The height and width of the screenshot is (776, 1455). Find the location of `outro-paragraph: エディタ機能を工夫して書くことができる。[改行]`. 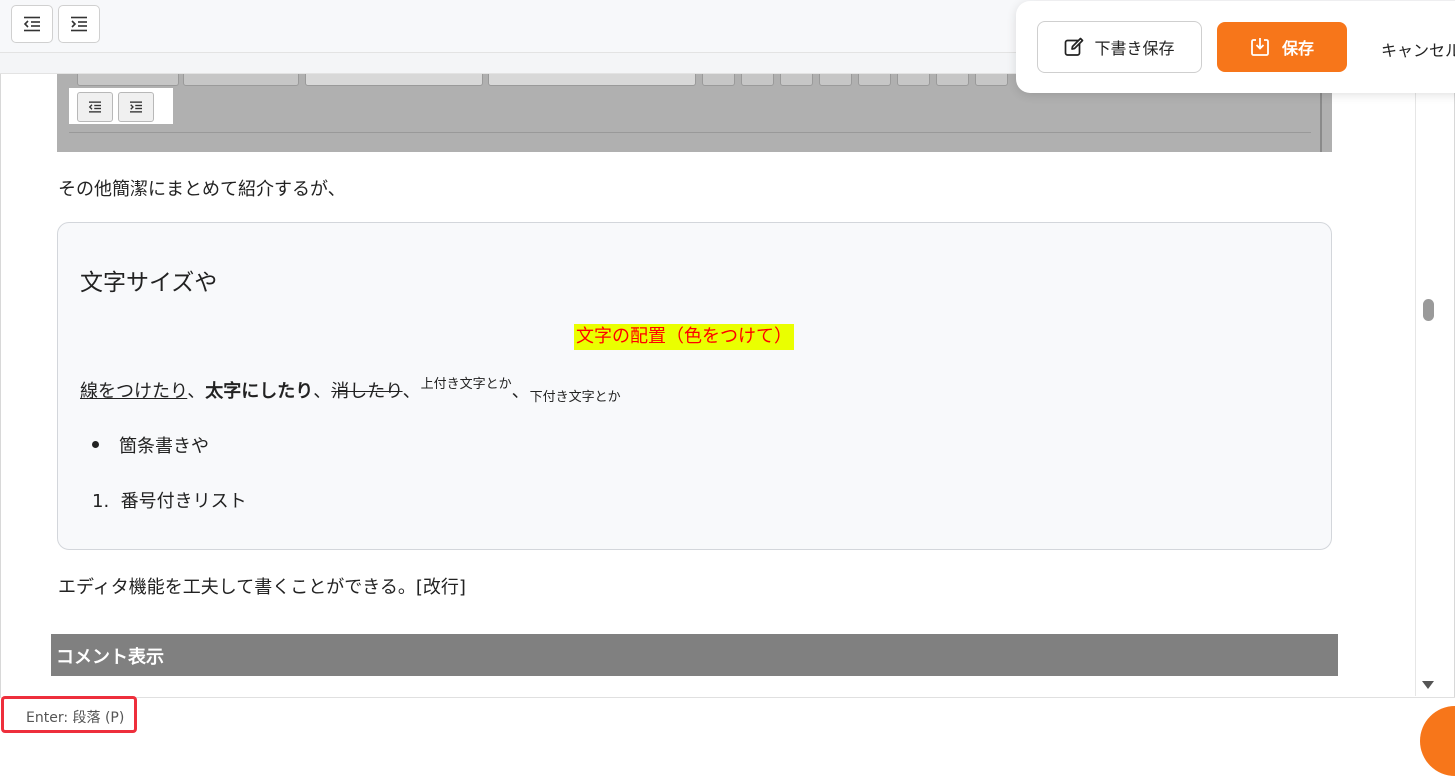

outro-paragraph: エディタ機能を工夫して書くことができる。[改行] is located at coordinates (262, 587).